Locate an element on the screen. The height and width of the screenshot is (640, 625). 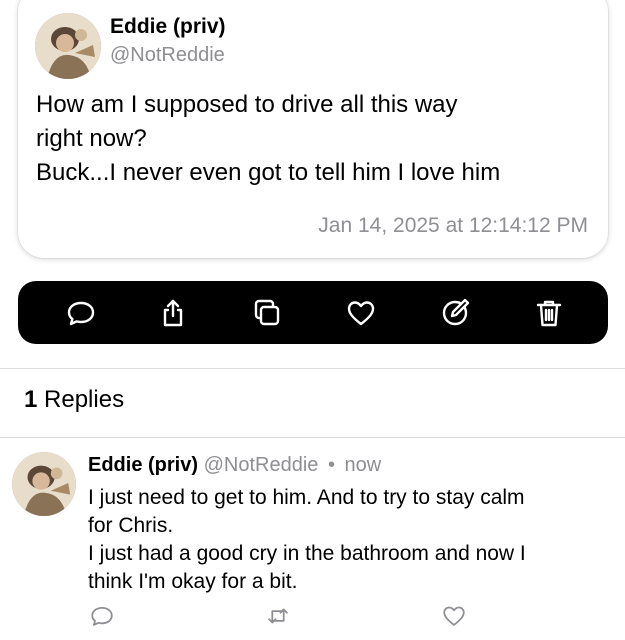
edit-icon is located at coordinates (456, 312).